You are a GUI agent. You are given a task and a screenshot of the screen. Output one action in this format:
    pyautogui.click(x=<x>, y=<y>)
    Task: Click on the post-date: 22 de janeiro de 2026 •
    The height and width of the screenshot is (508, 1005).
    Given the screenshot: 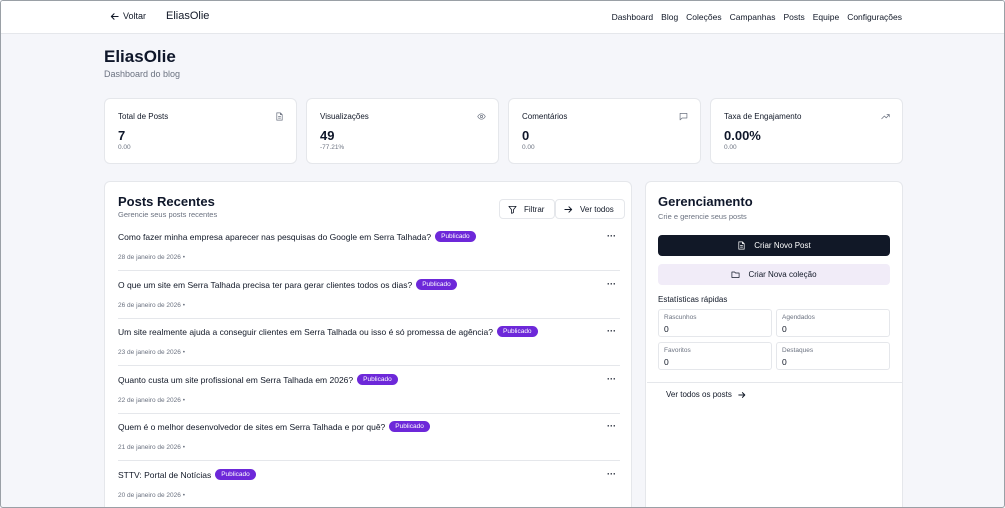 What is the action you would take?
    pyautogui.click(x=151, y=400)
    